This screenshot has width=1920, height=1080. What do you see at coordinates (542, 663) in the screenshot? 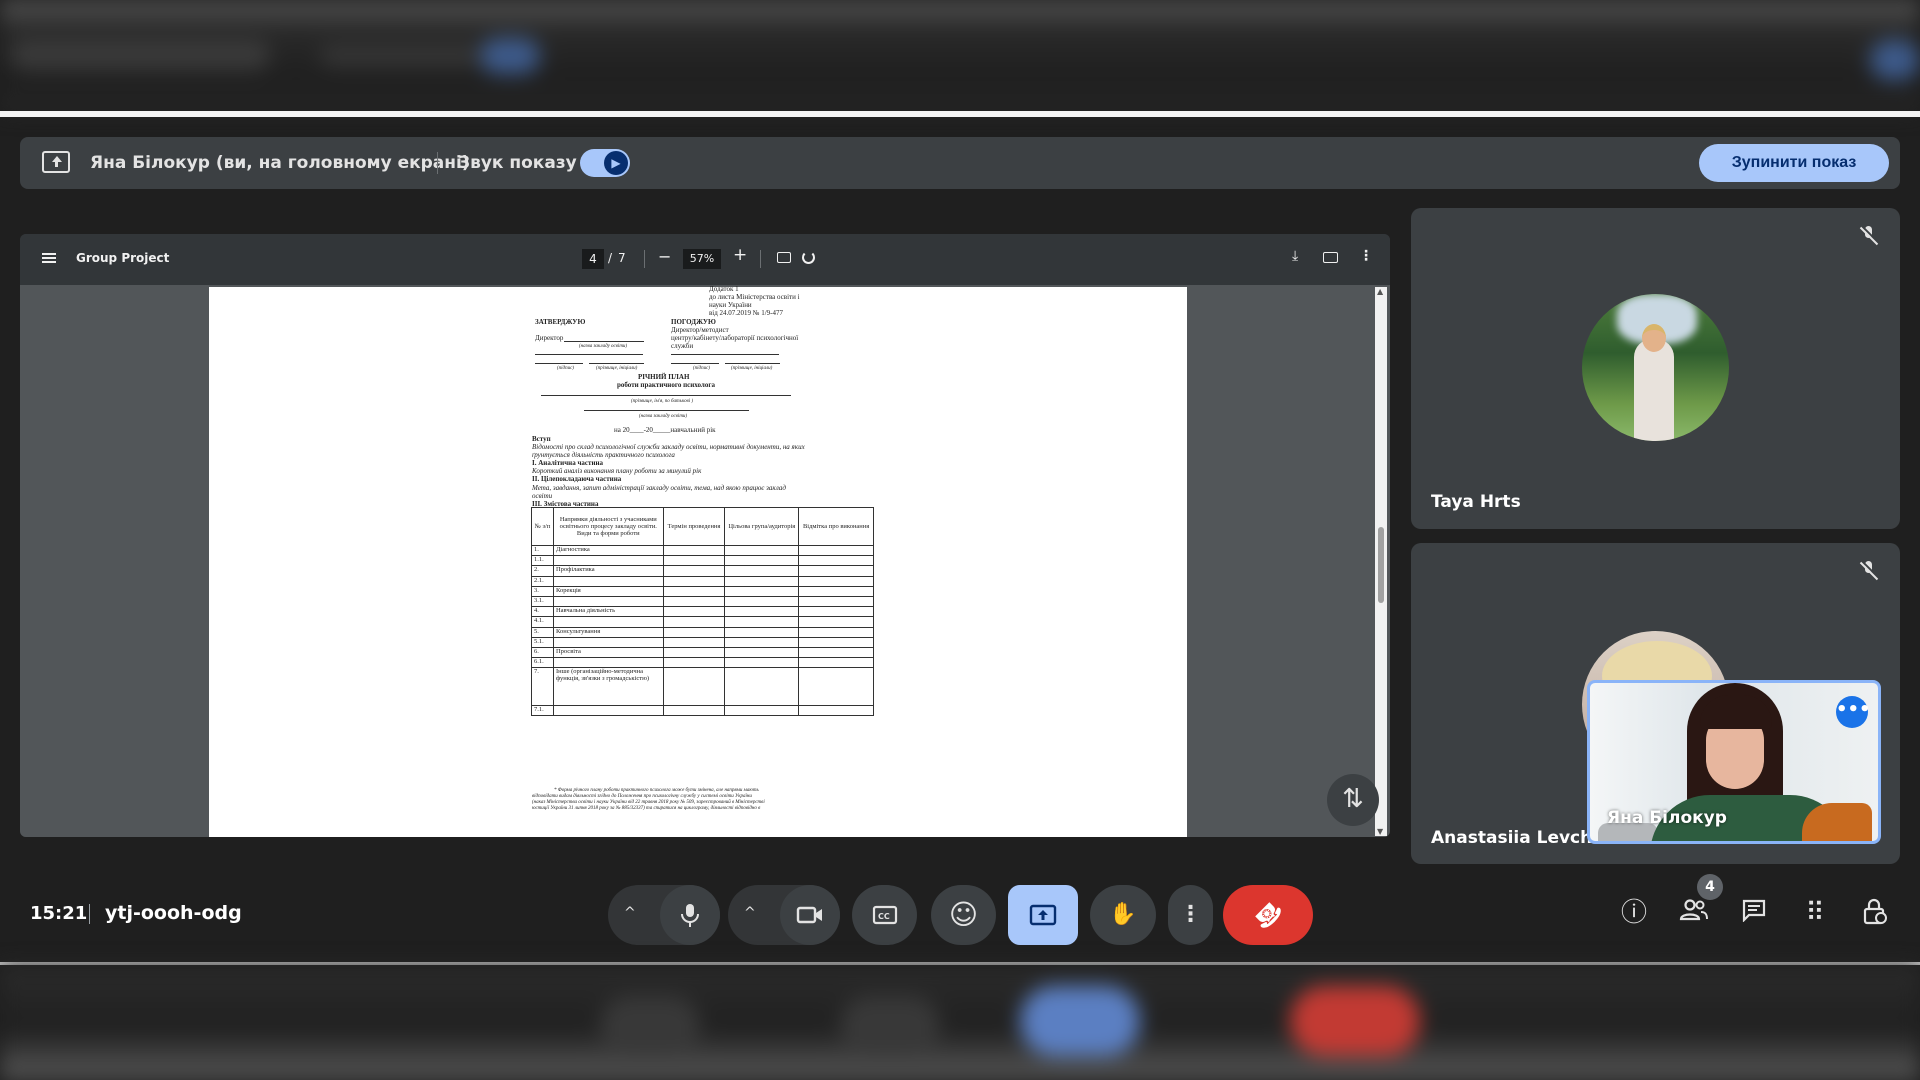
I see `row-number: 6.1.` at bounding box center [542, 663].